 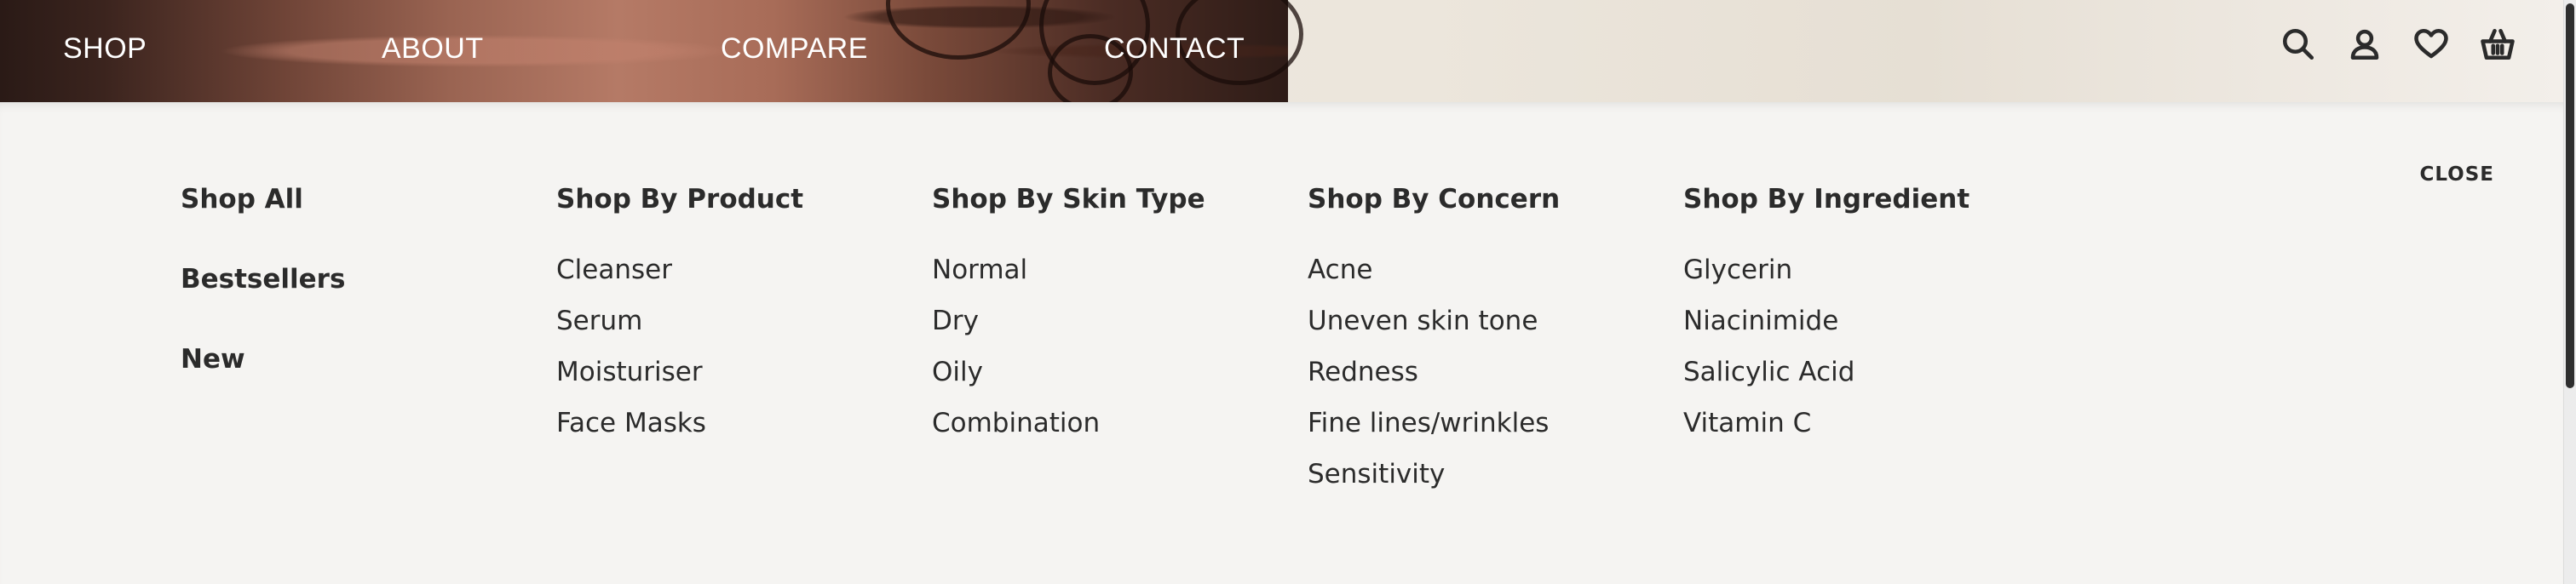 I want to click on menu-link-redness: Redness, so click(x=1434, y=372).